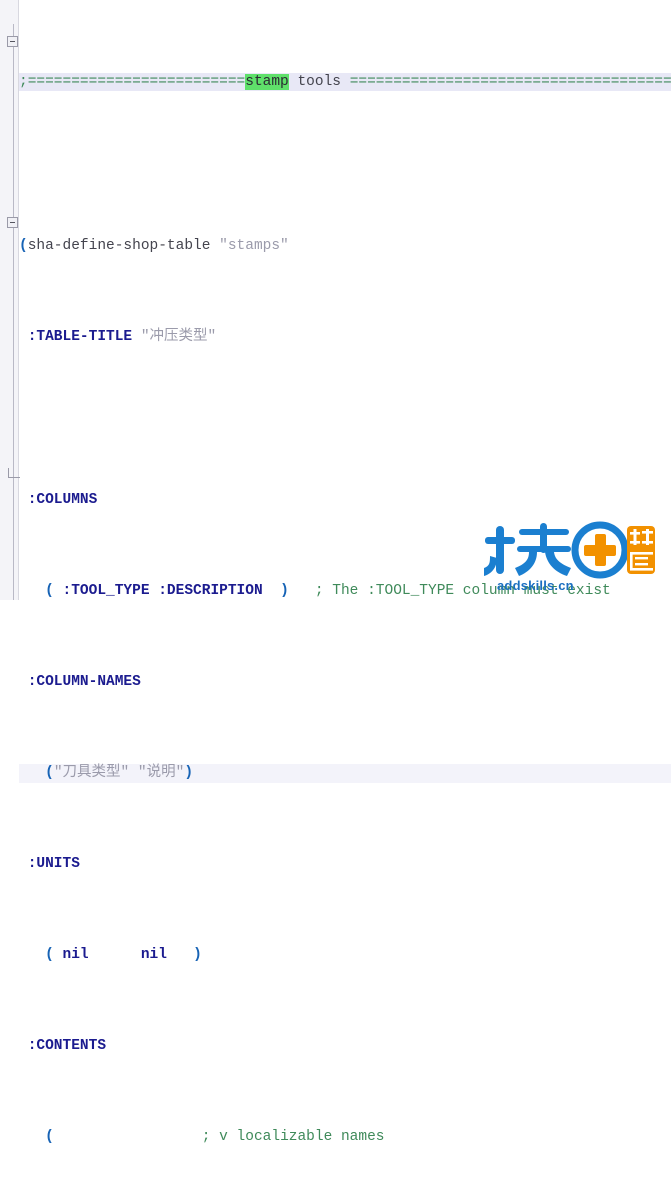 The height and width of the screenshot is (1200, 671). I want to click on column-names-open-paren: (, so click(49, 773).